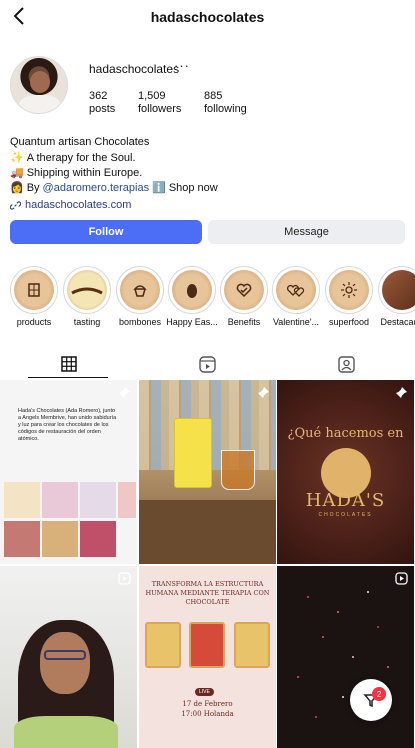 This screenshot has height=748, width=415. I want to click on bio-website-text: hadaschocolates.com, so click(78, 205).